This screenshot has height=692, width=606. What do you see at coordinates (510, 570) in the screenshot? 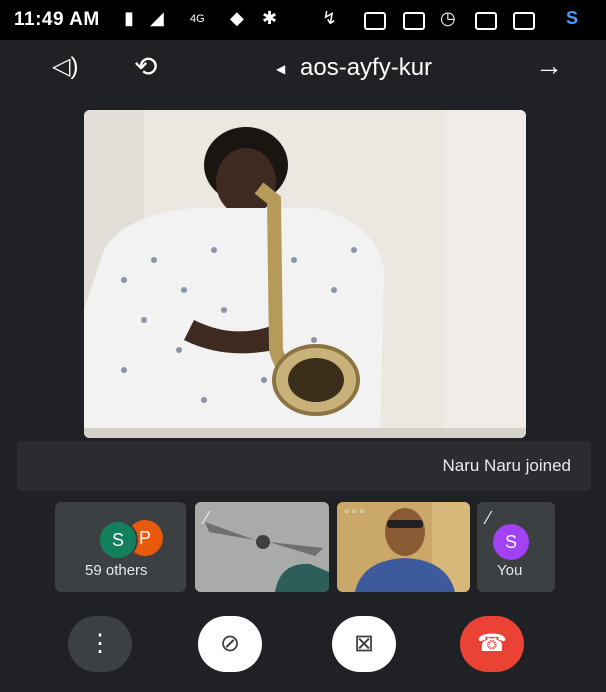
I see `self-label: You` at bounding box center [510, 570].